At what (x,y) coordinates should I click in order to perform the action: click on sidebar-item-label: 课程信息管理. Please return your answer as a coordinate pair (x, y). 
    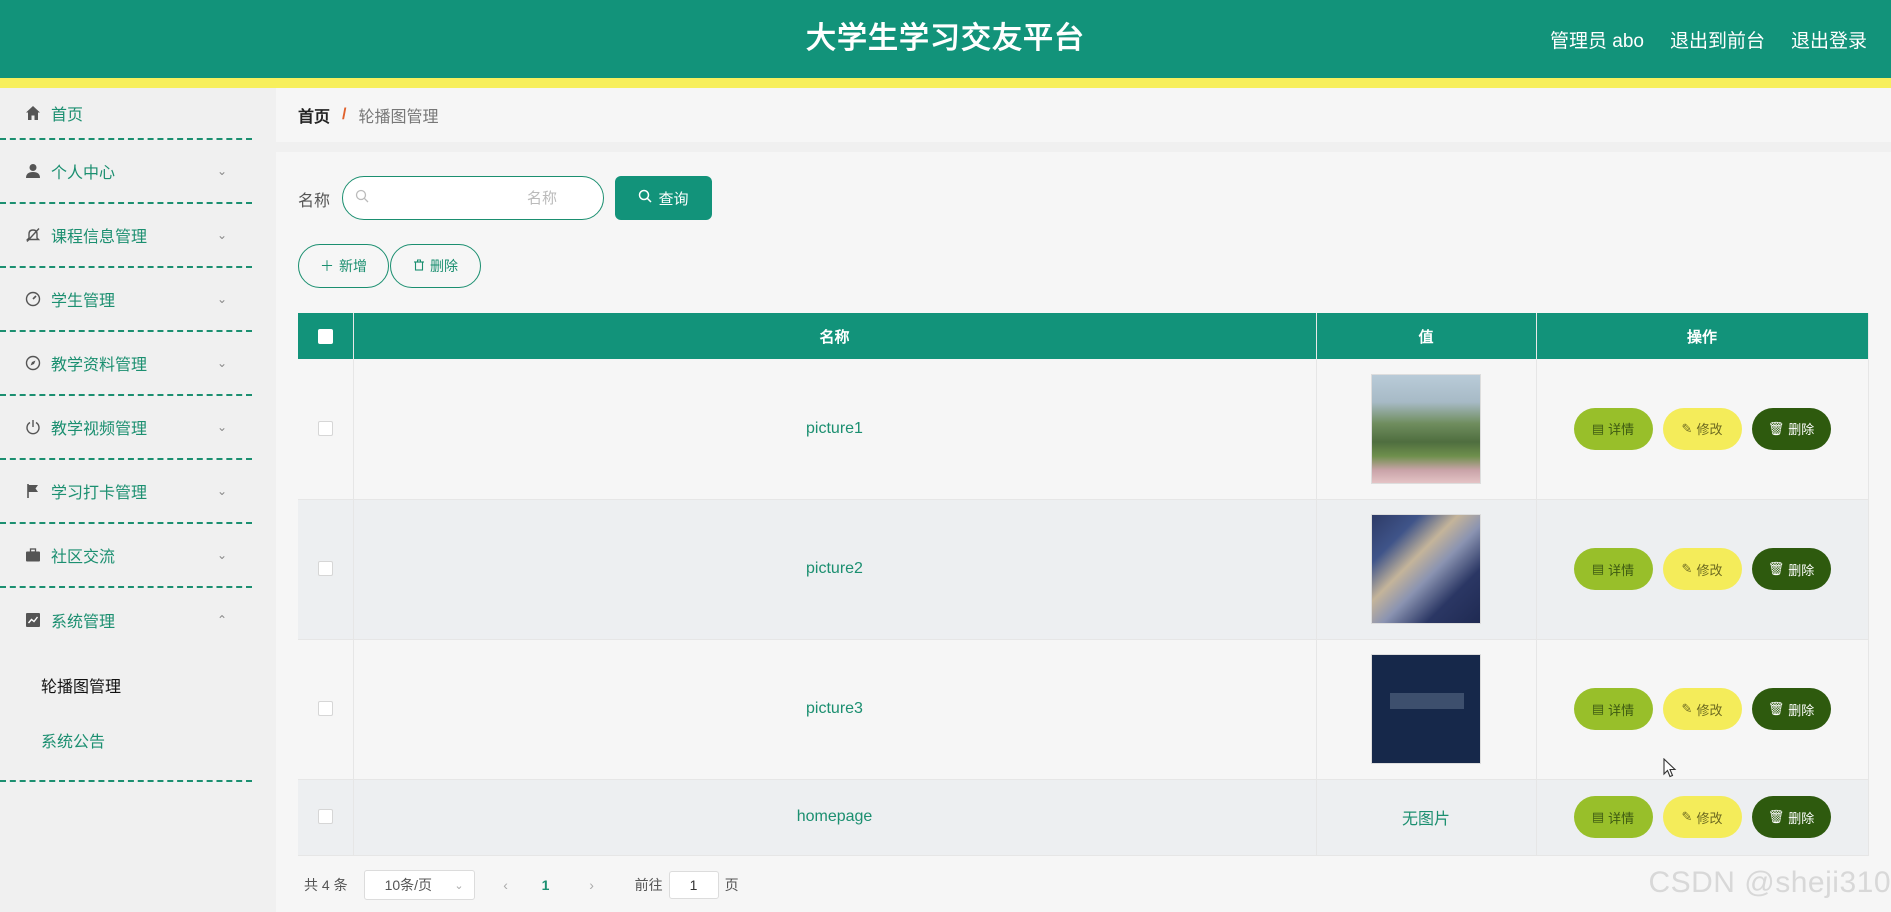
    Looking at the image, I should click on (99, 237).